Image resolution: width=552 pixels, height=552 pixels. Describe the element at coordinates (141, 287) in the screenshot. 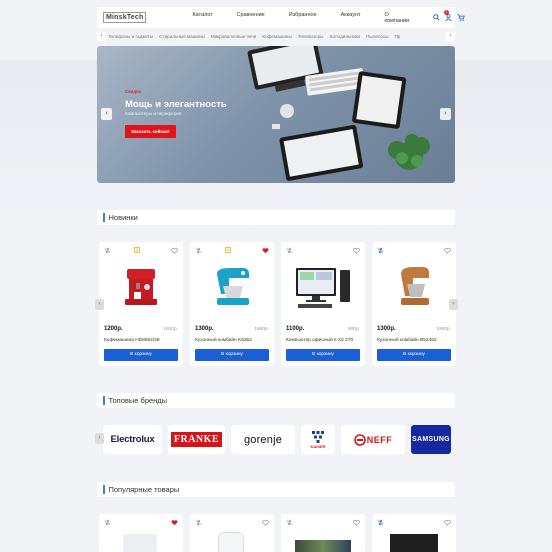

I see `coffee-machine-icon` at that location.